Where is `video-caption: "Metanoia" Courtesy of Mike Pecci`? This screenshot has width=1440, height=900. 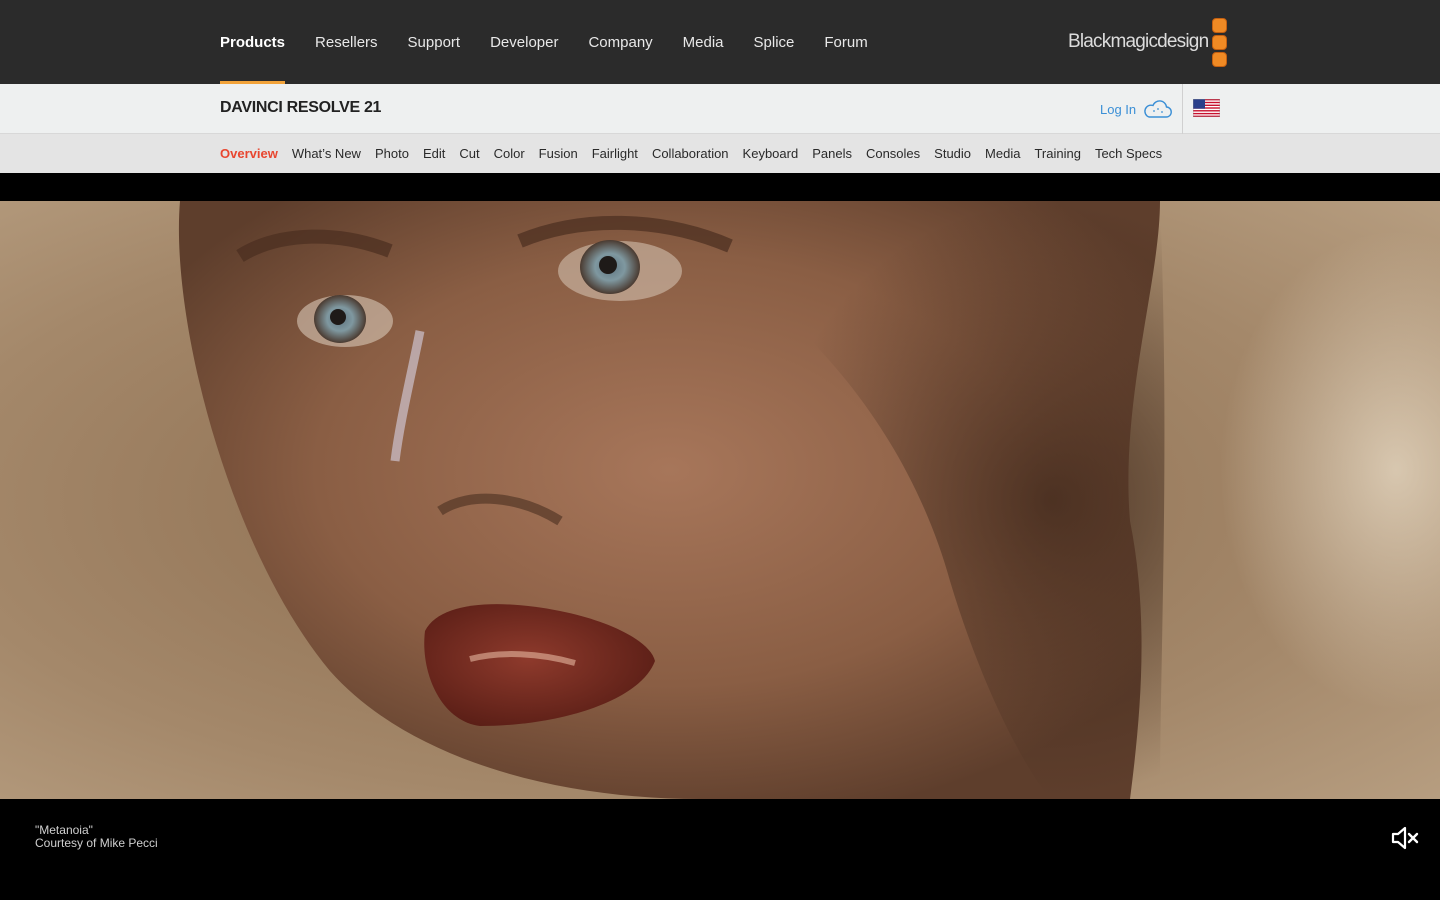 video-caption: "Metanoia" Courtesy of Mike Pecci is located at coordinates (96, 837).